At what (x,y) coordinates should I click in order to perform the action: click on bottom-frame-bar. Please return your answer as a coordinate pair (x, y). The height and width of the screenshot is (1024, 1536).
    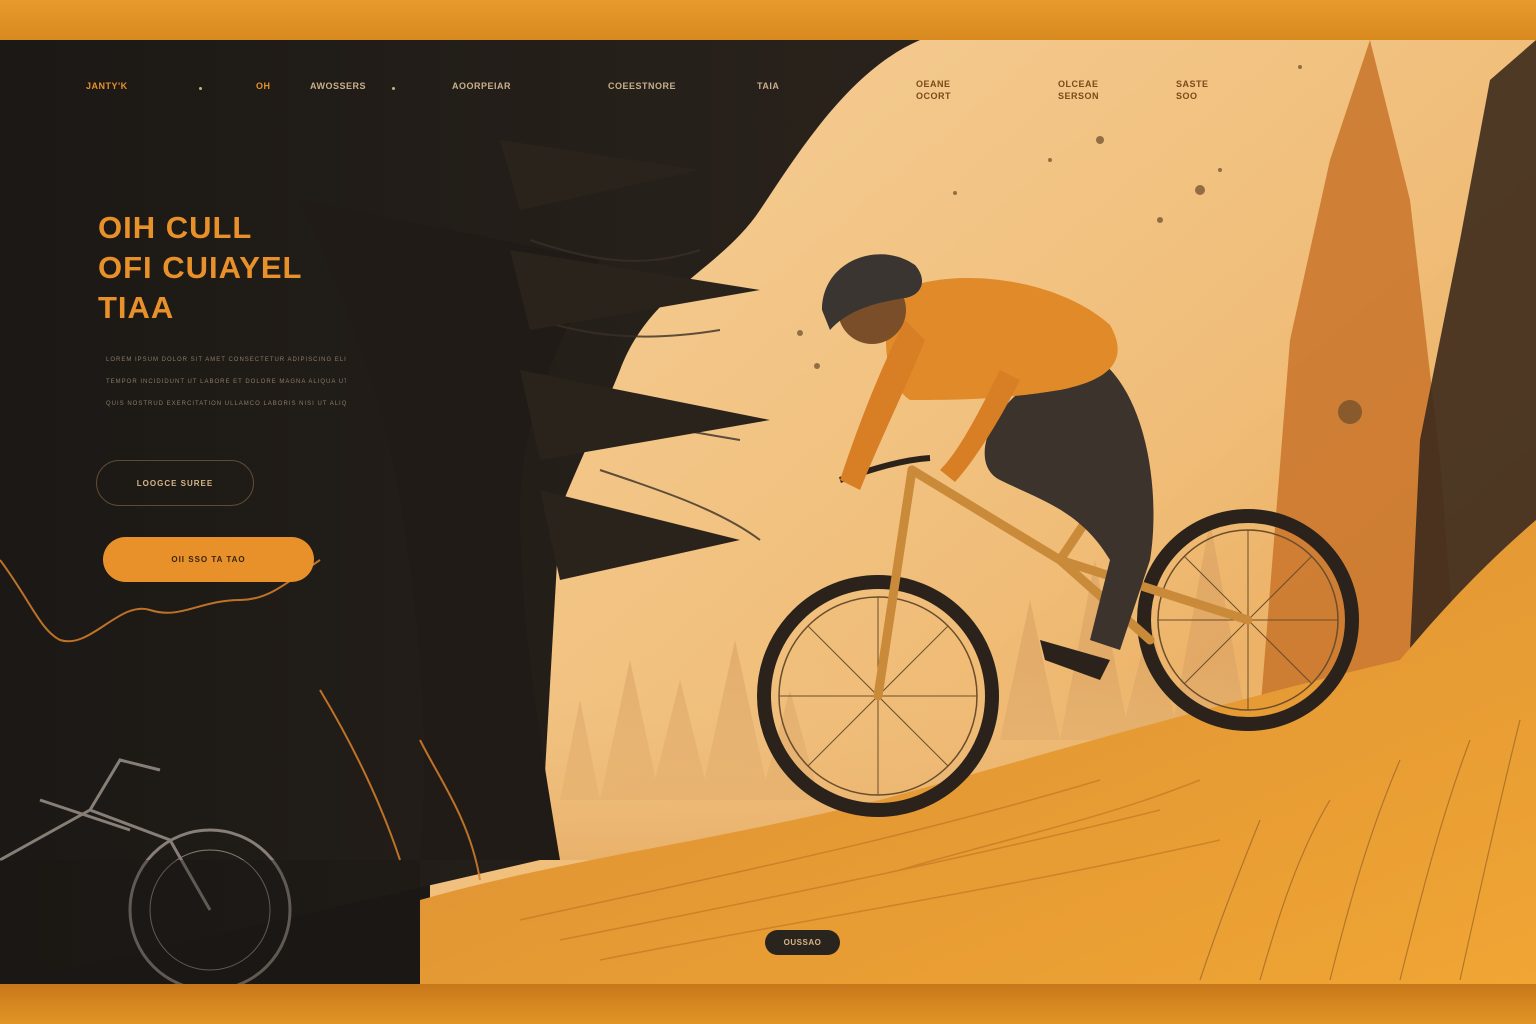
    Looking at the image, I should click on (768, 1004).